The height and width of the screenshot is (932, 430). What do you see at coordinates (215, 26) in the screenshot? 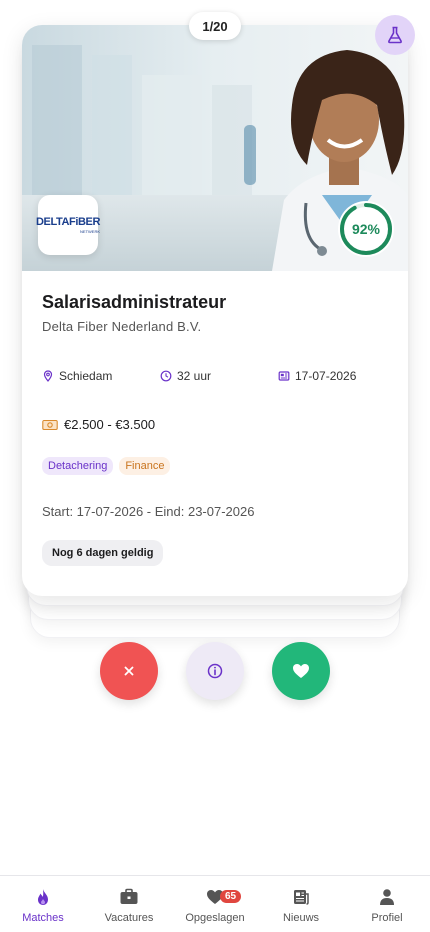
I see `card-counter: 1/20` at bounding box center [215, 26].